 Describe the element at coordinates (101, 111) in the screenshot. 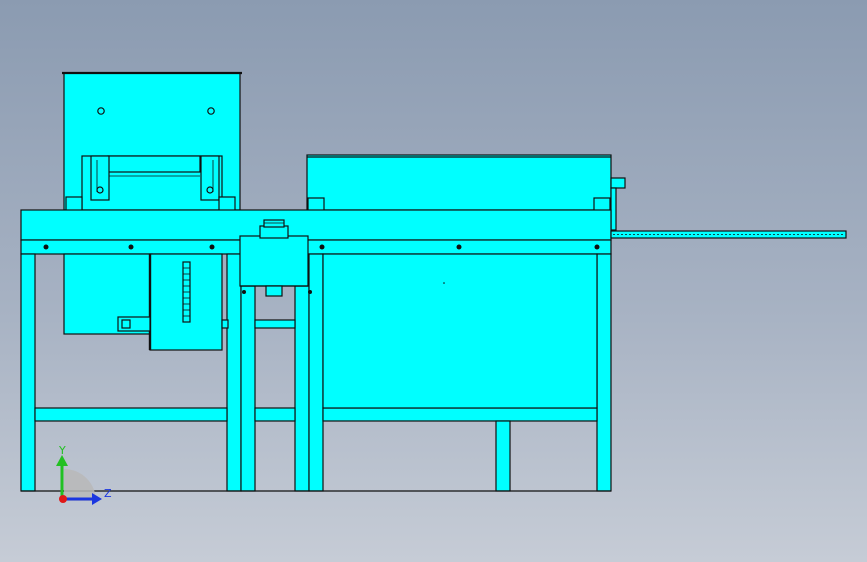

I see `hopper-bolt-left` at that location.